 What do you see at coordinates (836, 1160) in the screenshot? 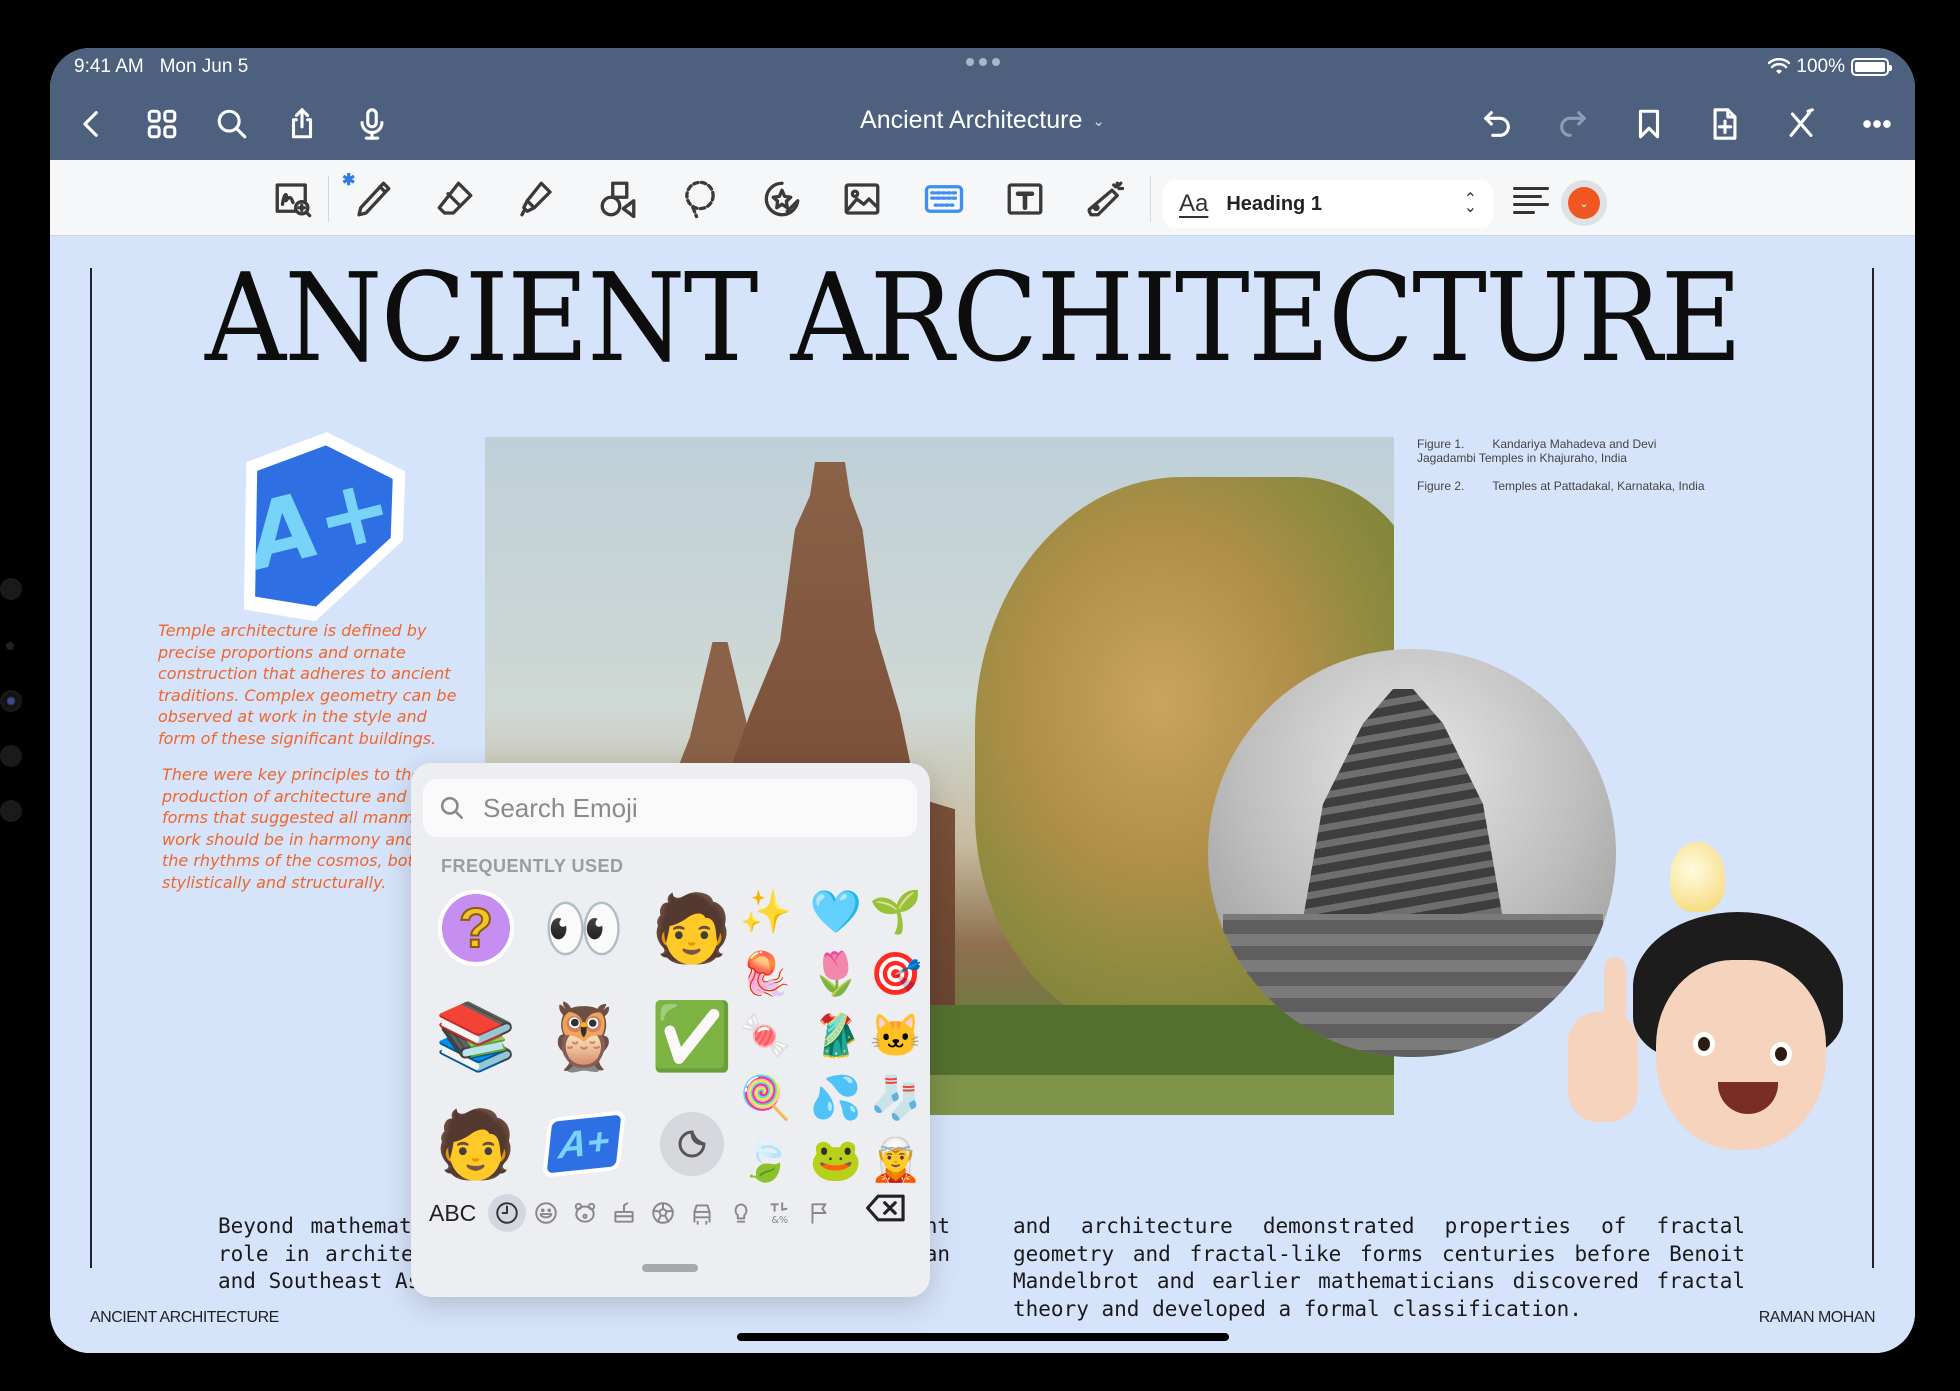
I see `emoji-frog: 🐸` at bounding box center [836, 1160].